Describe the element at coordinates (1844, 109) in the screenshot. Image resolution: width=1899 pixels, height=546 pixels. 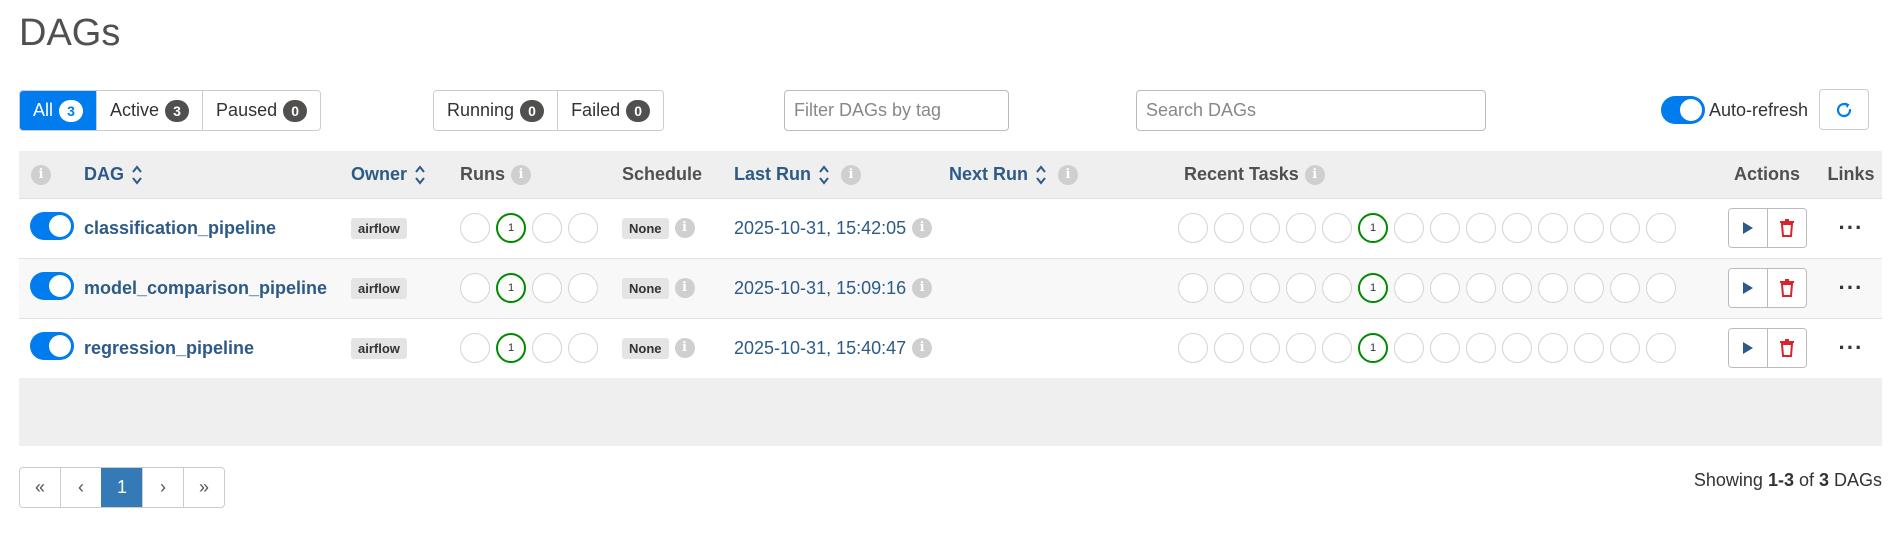
I see `refresh-button` at that location.